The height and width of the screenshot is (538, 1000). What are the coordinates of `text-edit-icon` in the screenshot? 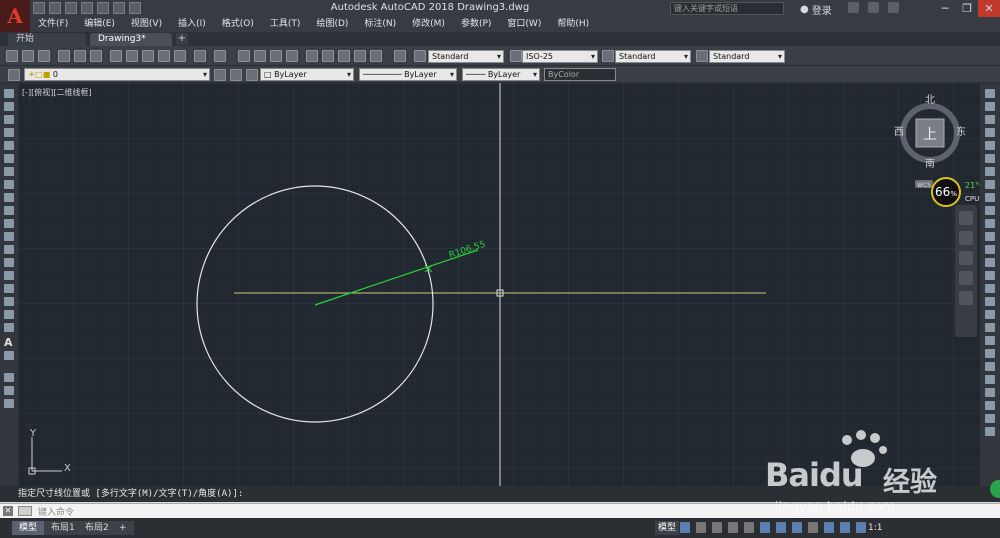 It's located at (990, 379).